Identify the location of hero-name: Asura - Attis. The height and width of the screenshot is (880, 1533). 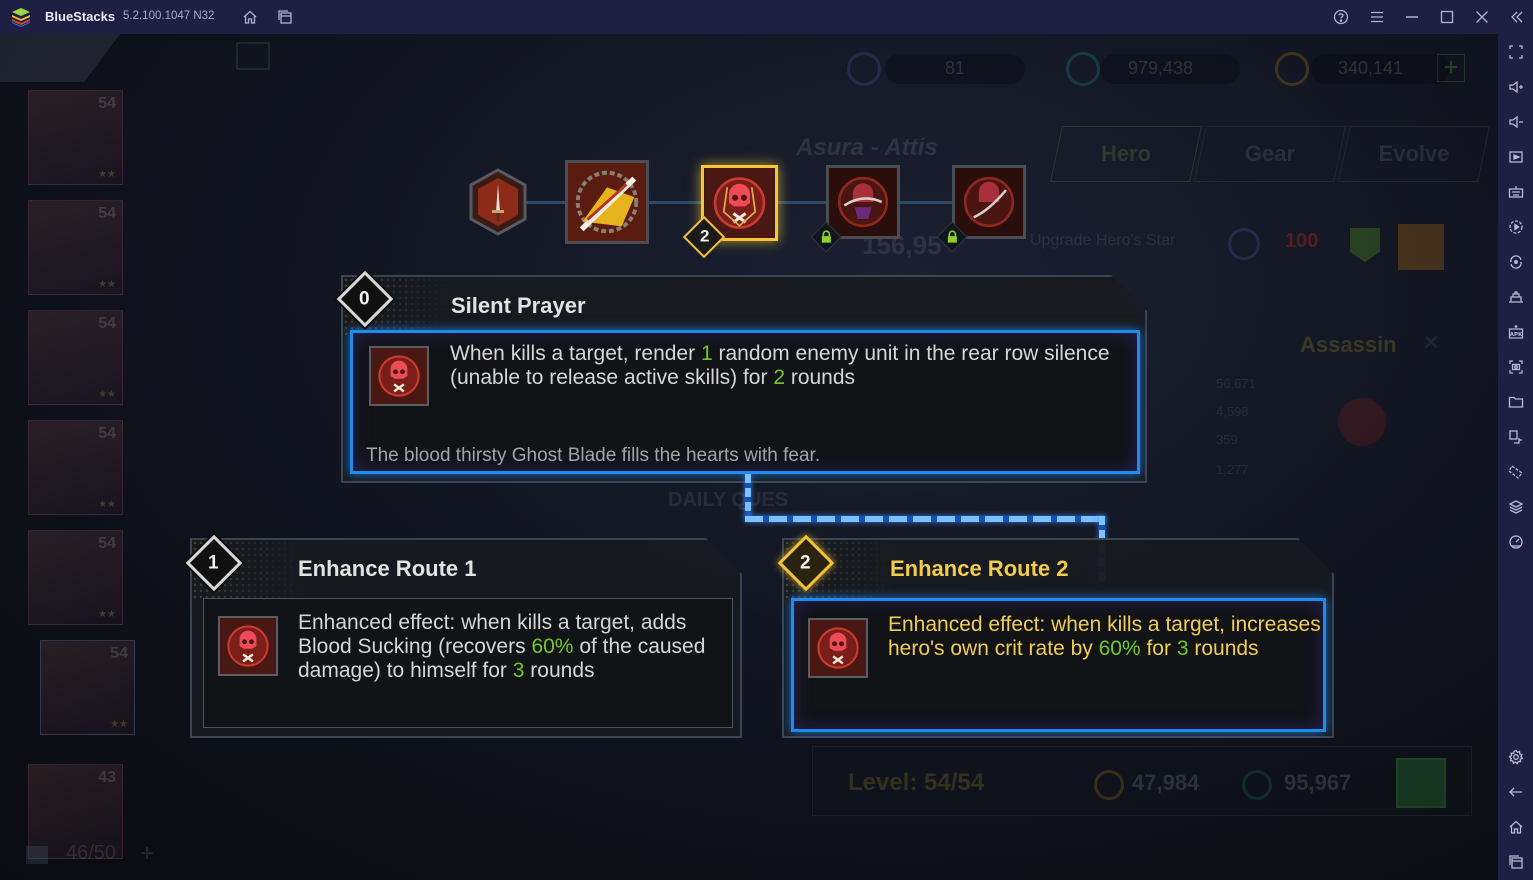
(867, 147).